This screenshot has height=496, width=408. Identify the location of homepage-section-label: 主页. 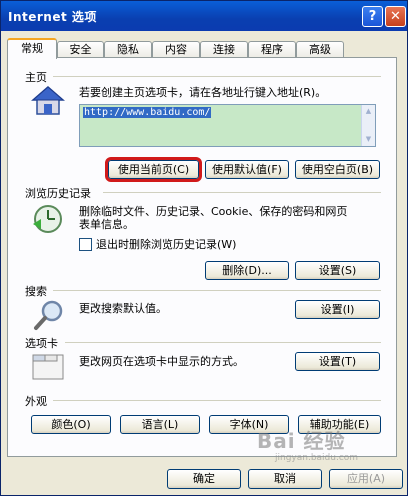
(36, 77).